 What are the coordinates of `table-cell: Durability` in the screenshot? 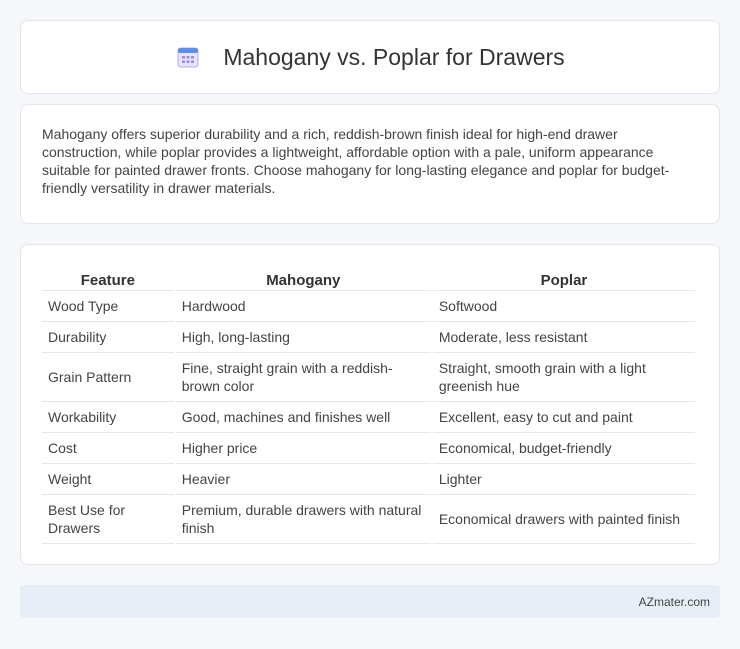 It's located at (108, 337).